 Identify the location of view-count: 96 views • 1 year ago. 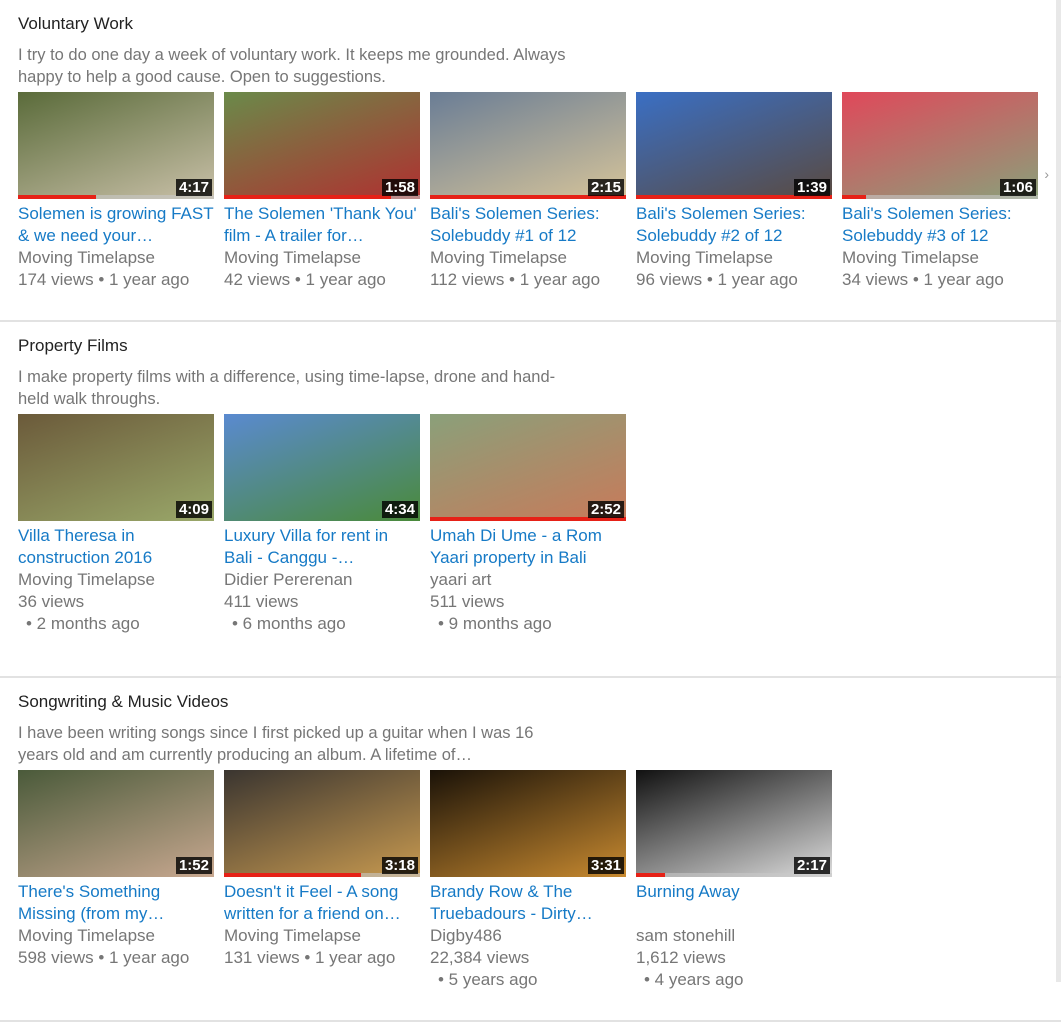
(717, 279).